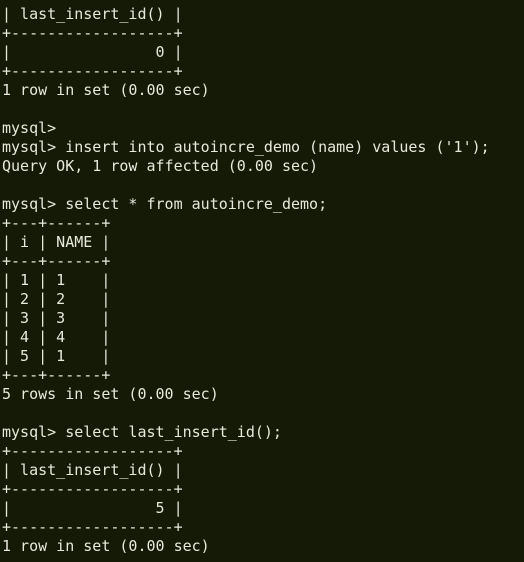 This screenshot has width=524, height=562. I want to click on table-data-row: | 3 | 3 |, so click(56, 318).